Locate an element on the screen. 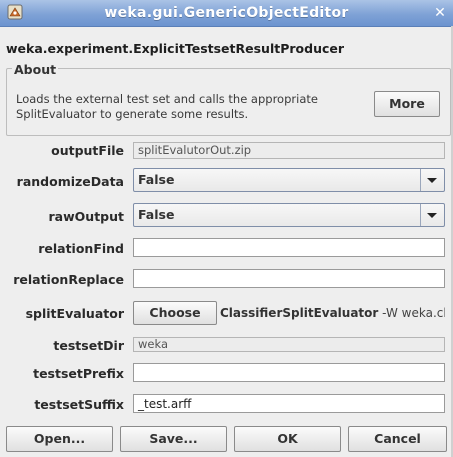 The image size is (453, 457). close-icon: ✕ is located at coordinates (440, 13).